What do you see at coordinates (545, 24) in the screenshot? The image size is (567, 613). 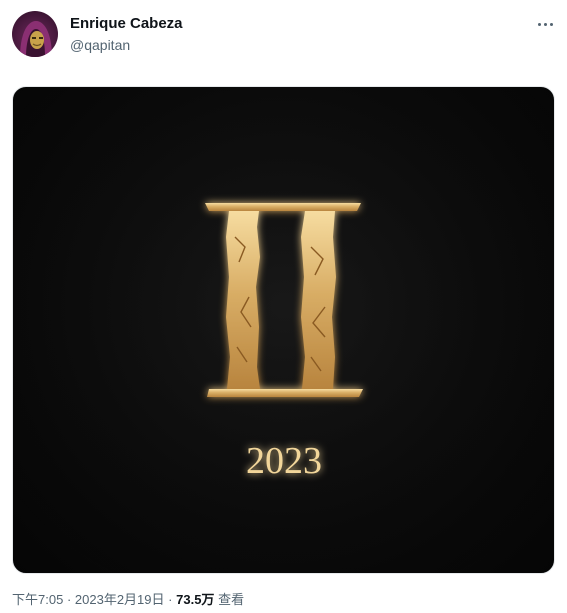 I see `more-horizontal-icon` at bounding box center [545, 24].